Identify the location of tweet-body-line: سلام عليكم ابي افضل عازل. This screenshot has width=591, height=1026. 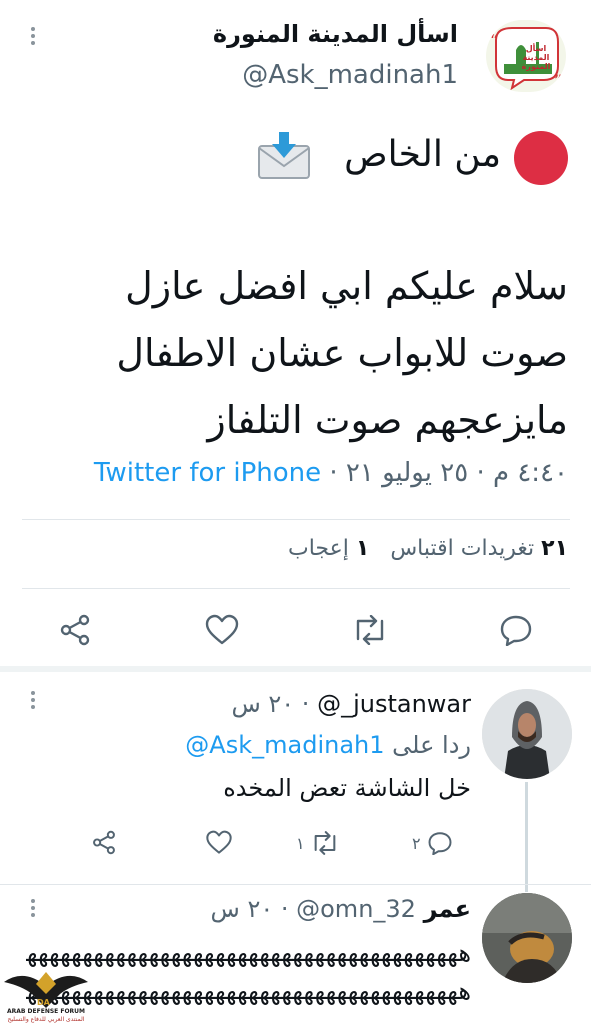
(346, 286).